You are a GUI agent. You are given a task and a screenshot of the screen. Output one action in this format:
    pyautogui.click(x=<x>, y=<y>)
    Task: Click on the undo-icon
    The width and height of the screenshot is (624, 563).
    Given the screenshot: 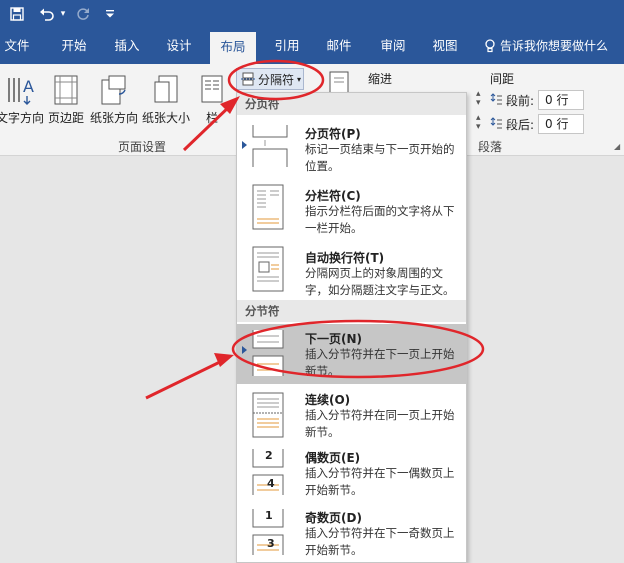 What is the action you would take?
    pyautogui.click(x=47, y=14)
    